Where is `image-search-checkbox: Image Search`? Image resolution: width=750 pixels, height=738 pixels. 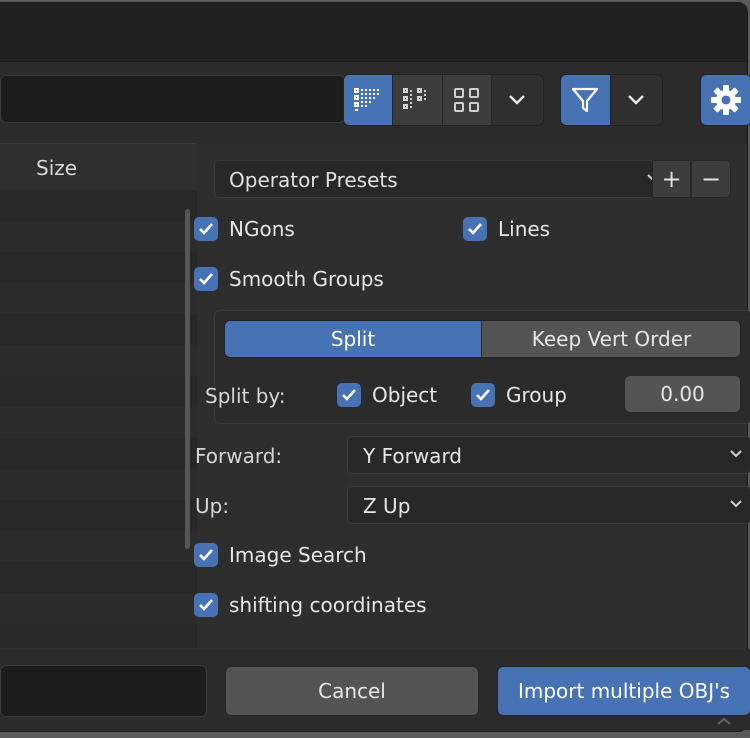
image-search-checkbox: Image Search is located at coordinates (280, 555).